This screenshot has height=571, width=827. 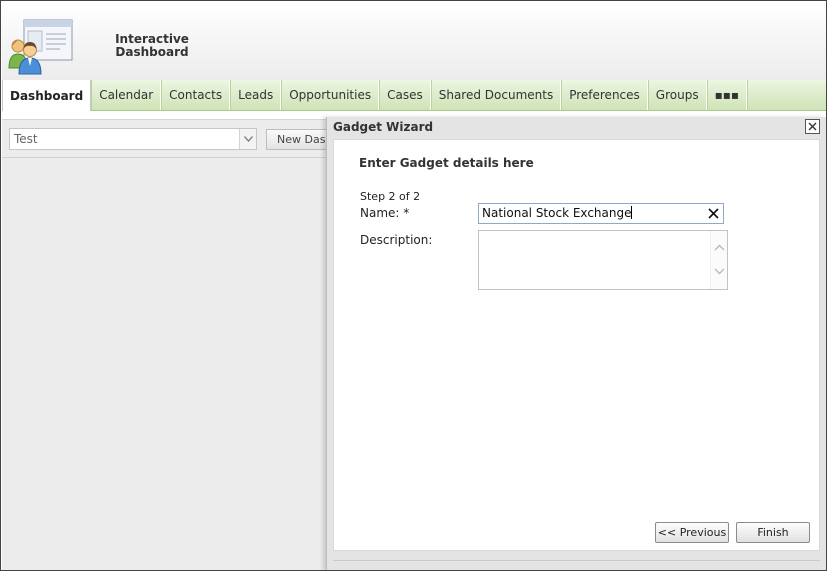 I want to click on description-scrollbar, so click(x=718, y=260).